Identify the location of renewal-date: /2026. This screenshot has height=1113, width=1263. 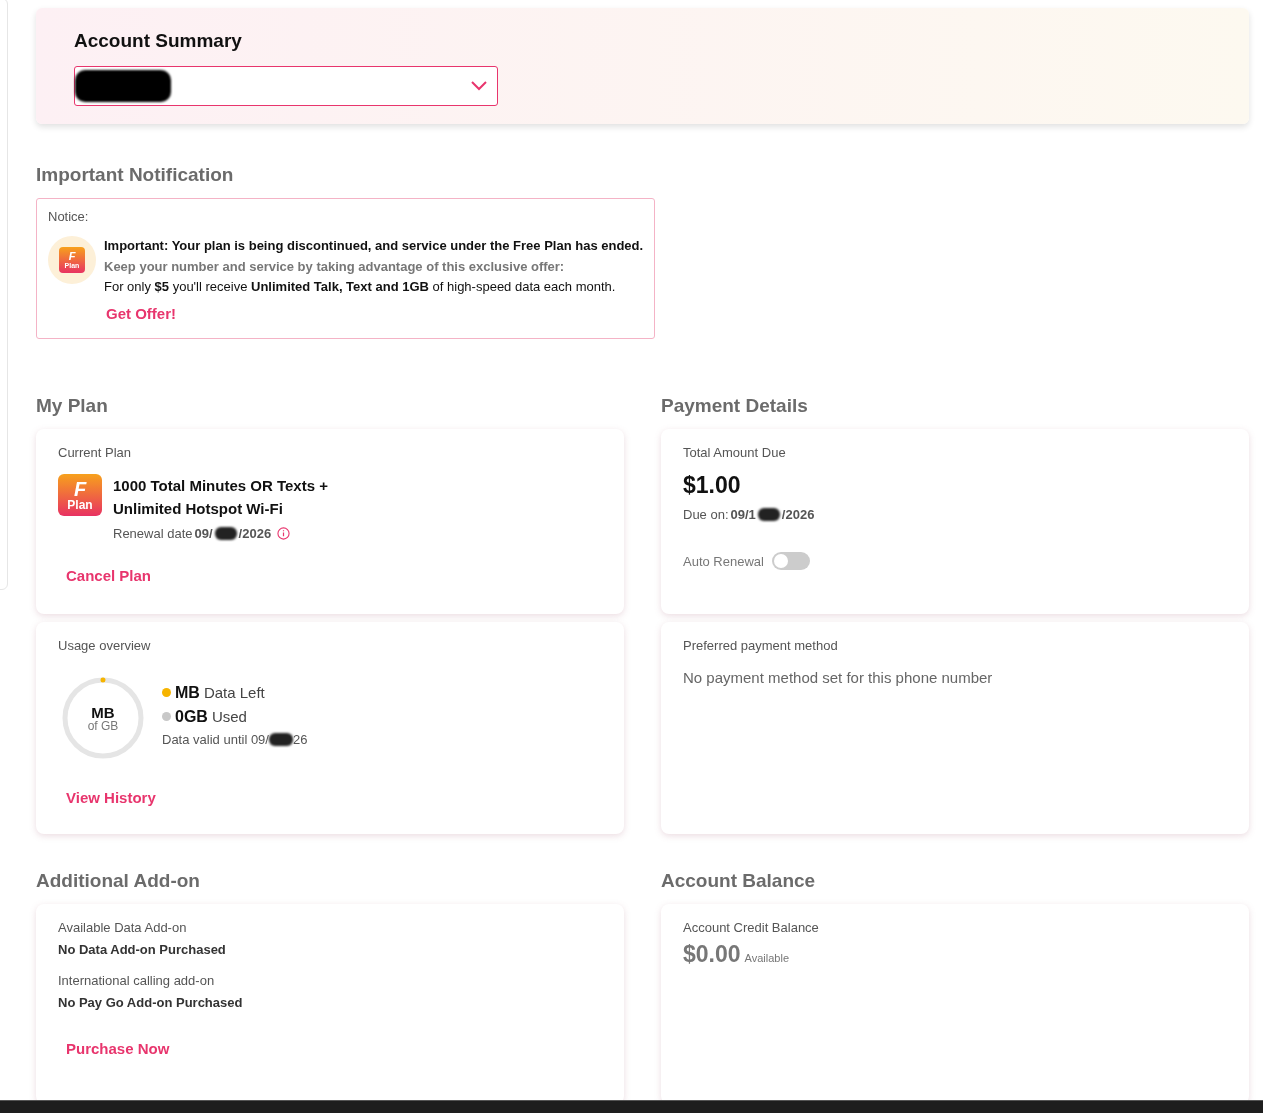
(255, 533).